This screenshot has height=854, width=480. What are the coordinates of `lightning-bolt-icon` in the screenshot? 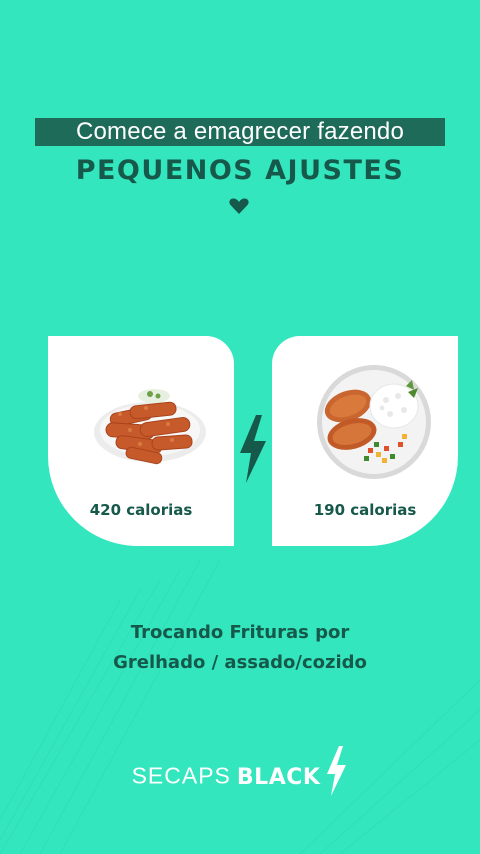 It's located at (253, 449).